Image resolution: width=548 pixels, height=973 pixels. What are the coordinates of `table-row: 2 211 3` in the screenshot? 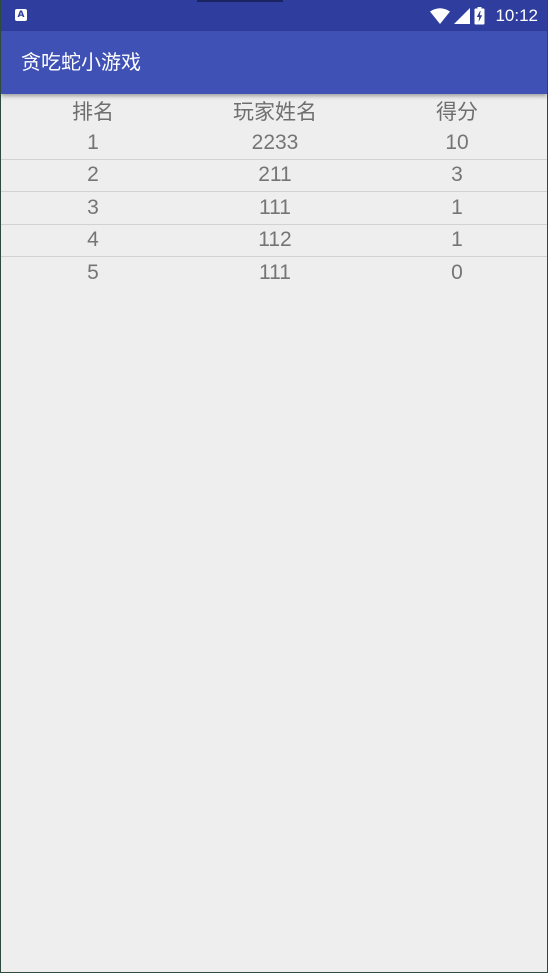 It's located at (274, 176).